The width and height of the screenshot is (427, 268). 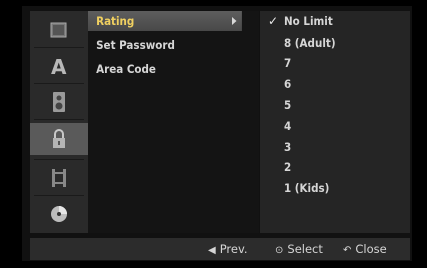 I want to click on speaker-icon, so click(x=59, y=102).